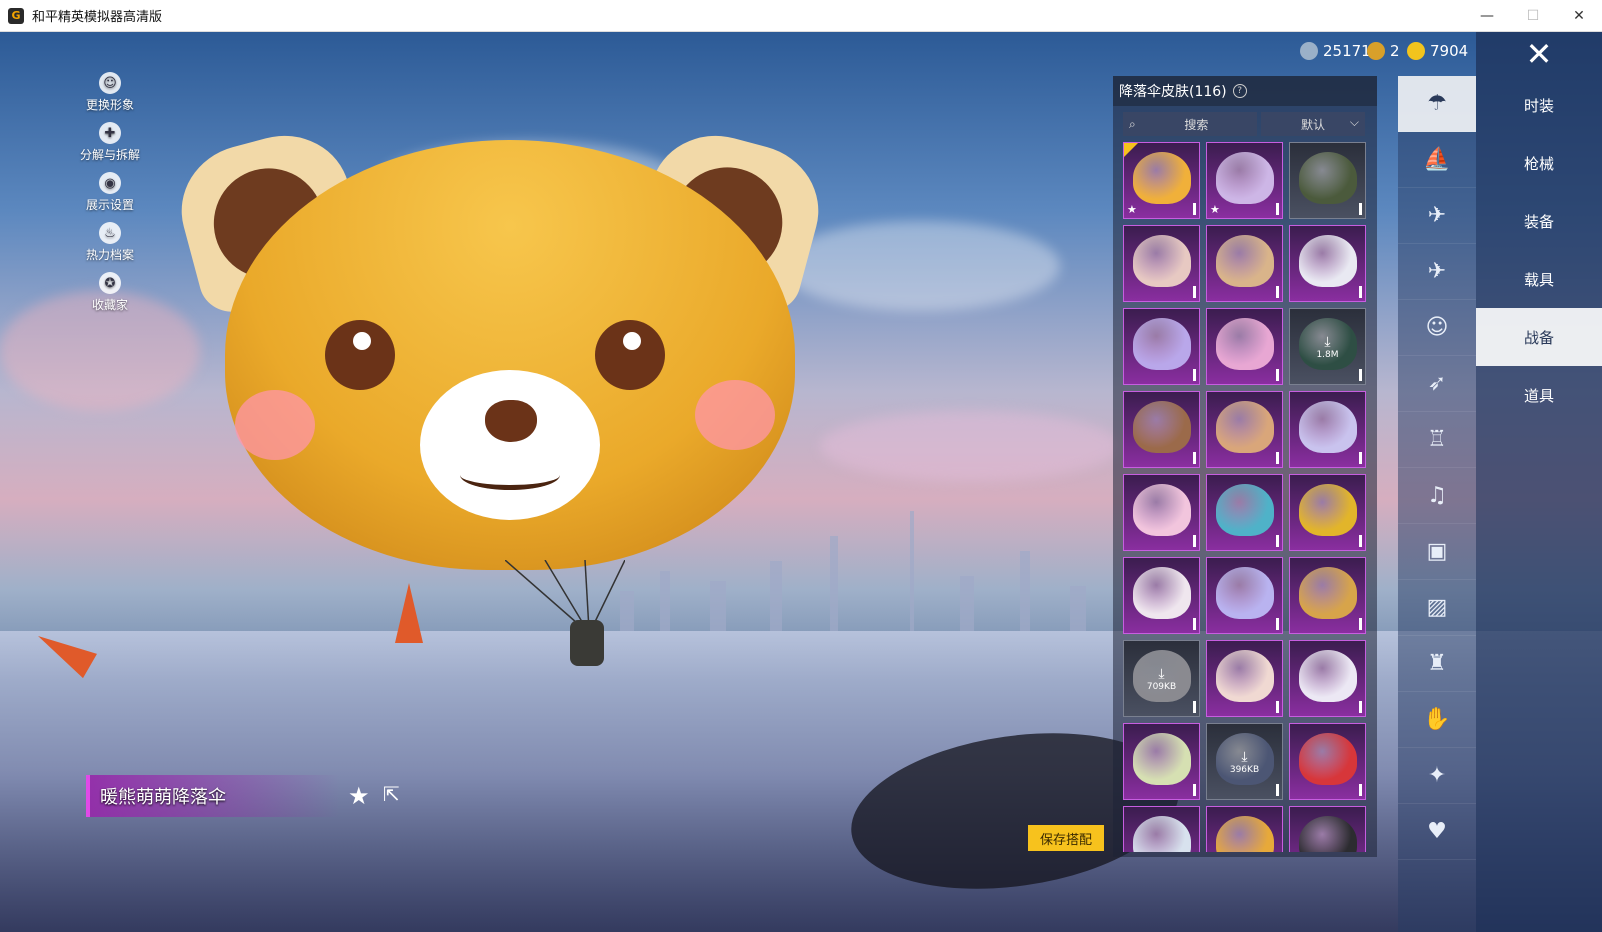 The image size is (1602, 932). What do you see at coordinates (1437, 832) in the screenshot?
I see `chicken-icon: ♥` at bounding box center [1437, 832].